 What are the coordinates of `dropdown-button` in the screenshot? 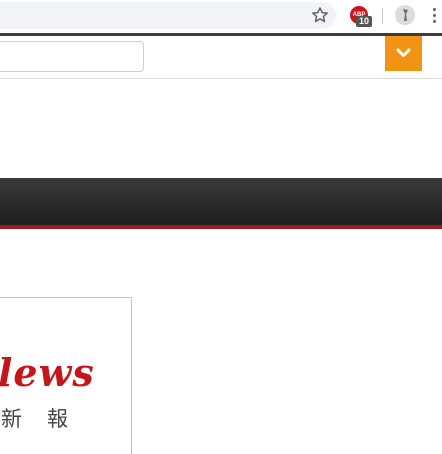 It's located at (403, 53).